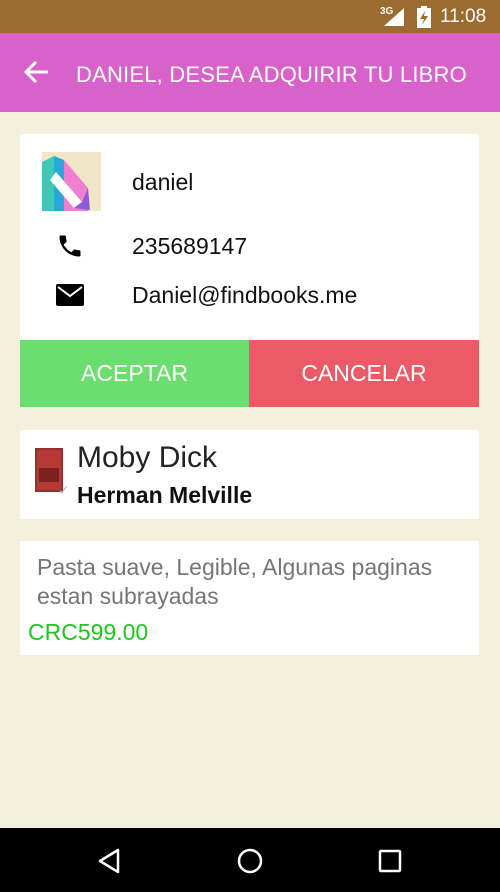  I want to click on page-title: DANIEL, DESEA ADQUIRIR TU LIBRO, so click(271, 74).